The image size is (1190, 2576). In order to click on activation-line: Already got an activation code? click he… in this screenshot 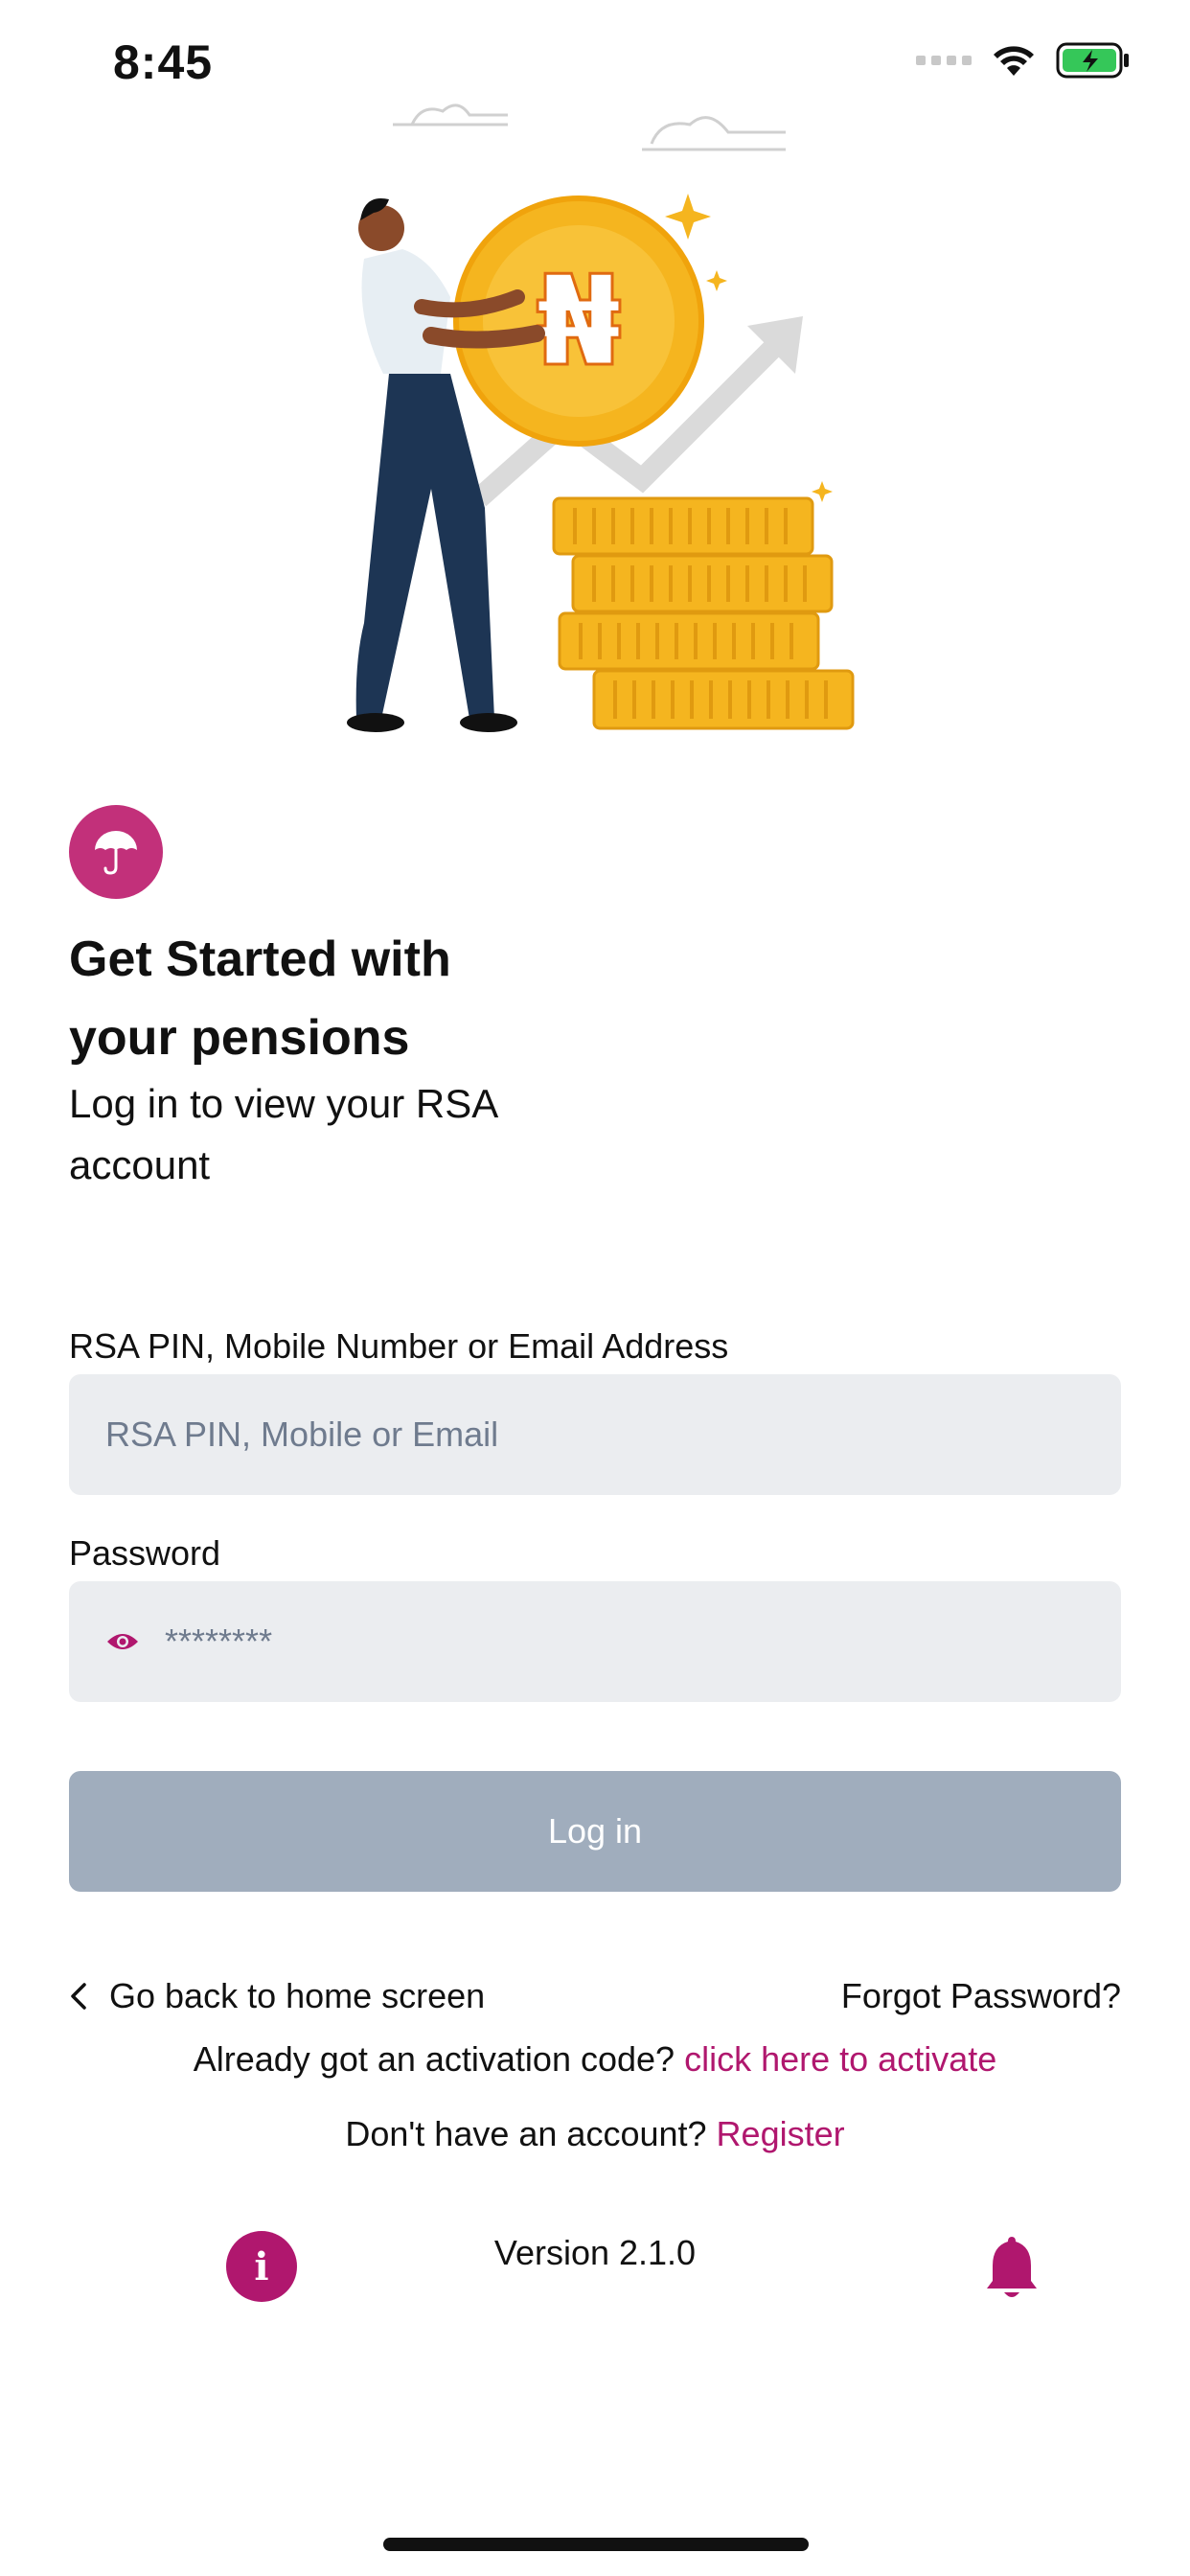, I will do `click(595, 2059)`.